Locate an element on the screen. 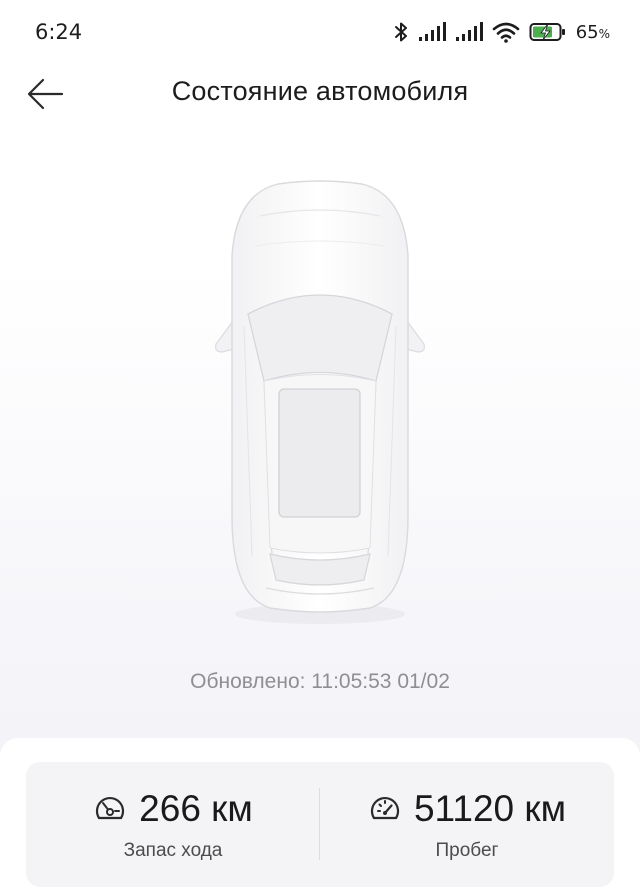  status-icons: 65% is located at coordinates (497, 32).